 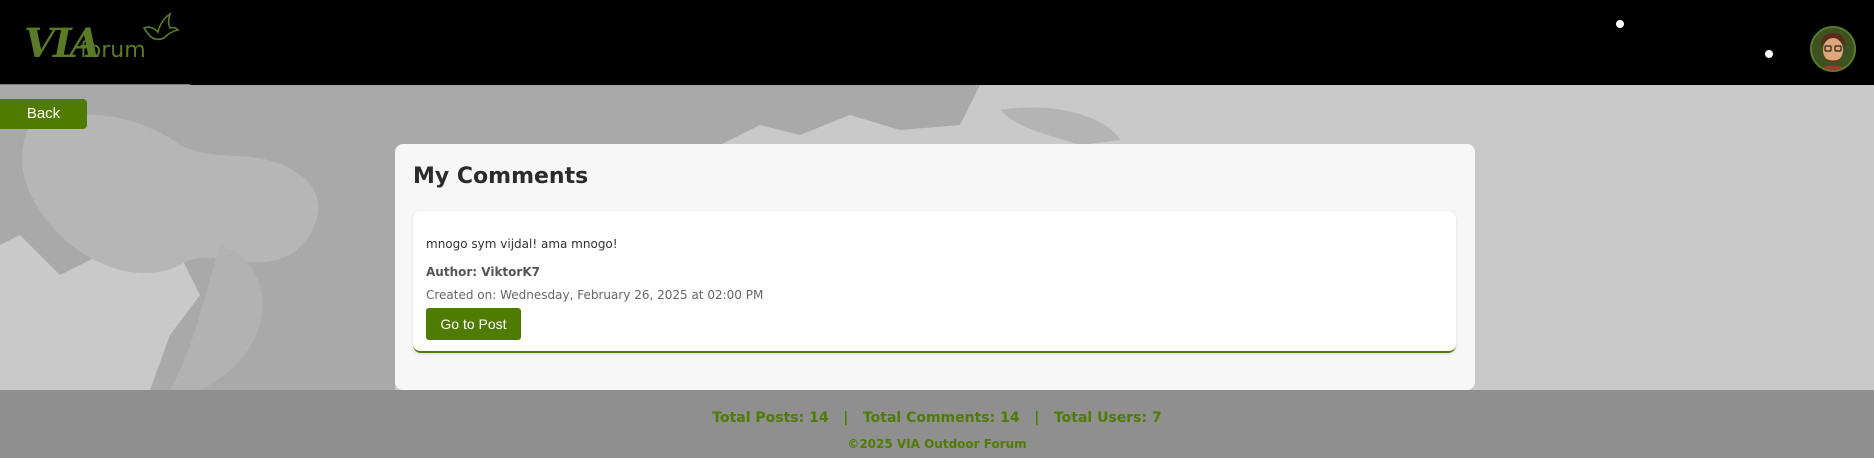 I want to click on bird-icon, so click(x=161, y=26).